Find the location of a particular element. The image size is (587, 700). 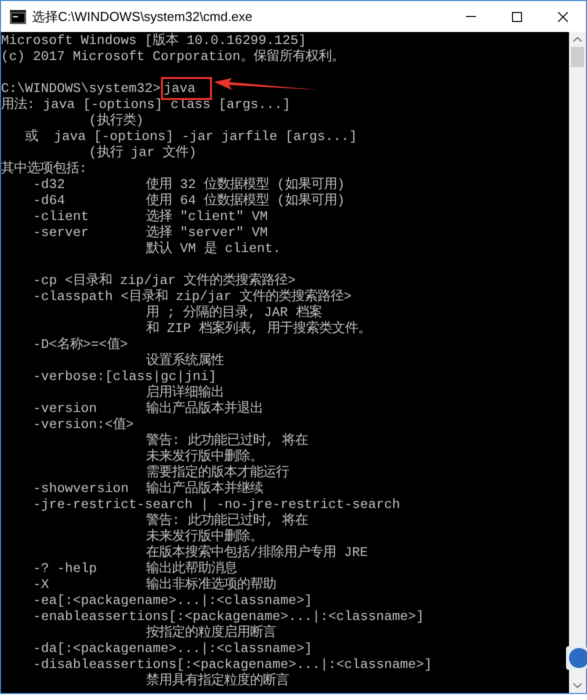

option-name: -da[:<packagename>...|:<classname>] is located at coordinates (172, 649).